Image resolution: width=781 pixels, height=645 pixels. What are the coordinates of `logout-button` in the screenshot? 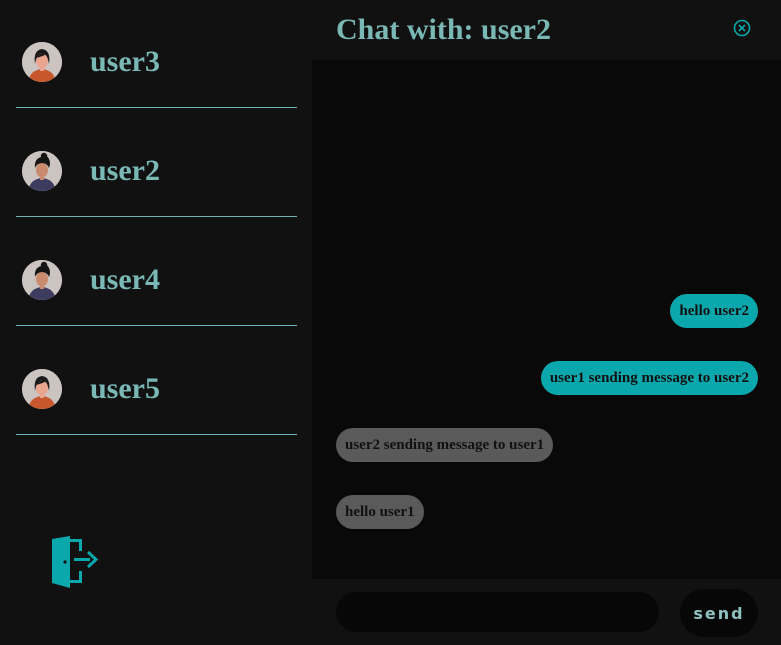 It's located at (75, 562).